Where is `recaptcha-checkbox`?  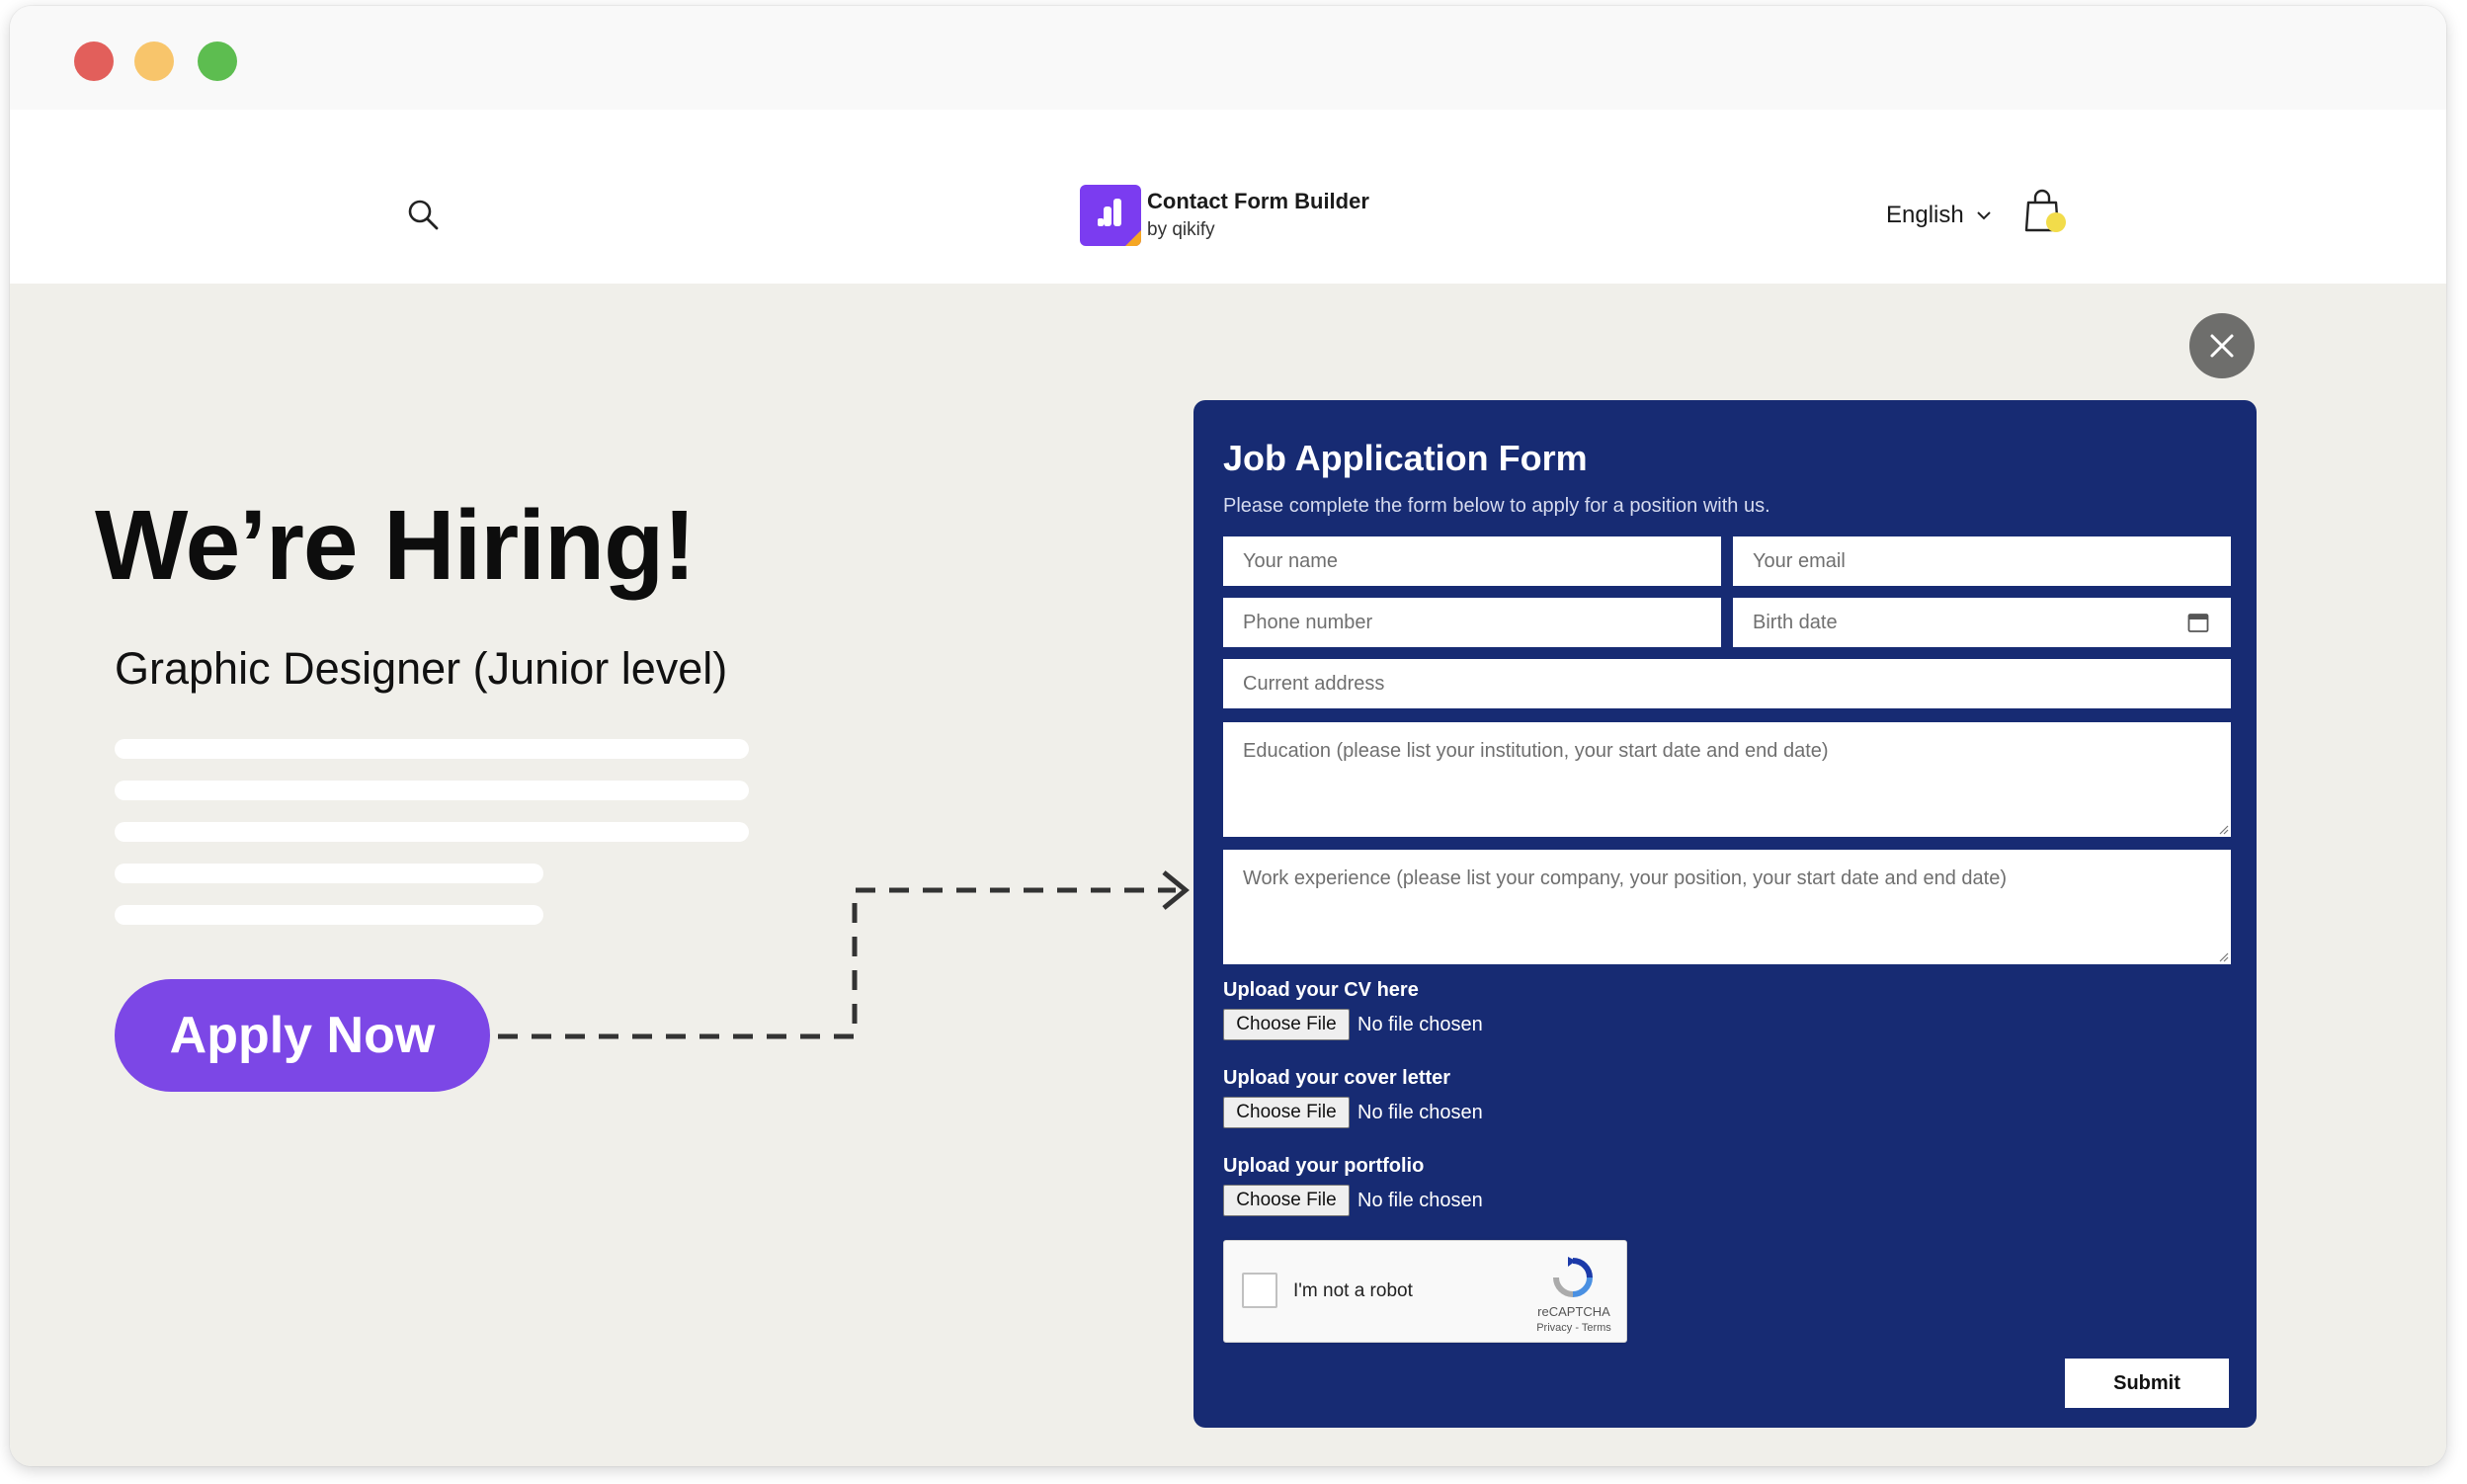 recaptcha-checkbox is located at coordinates (1260, 1290).